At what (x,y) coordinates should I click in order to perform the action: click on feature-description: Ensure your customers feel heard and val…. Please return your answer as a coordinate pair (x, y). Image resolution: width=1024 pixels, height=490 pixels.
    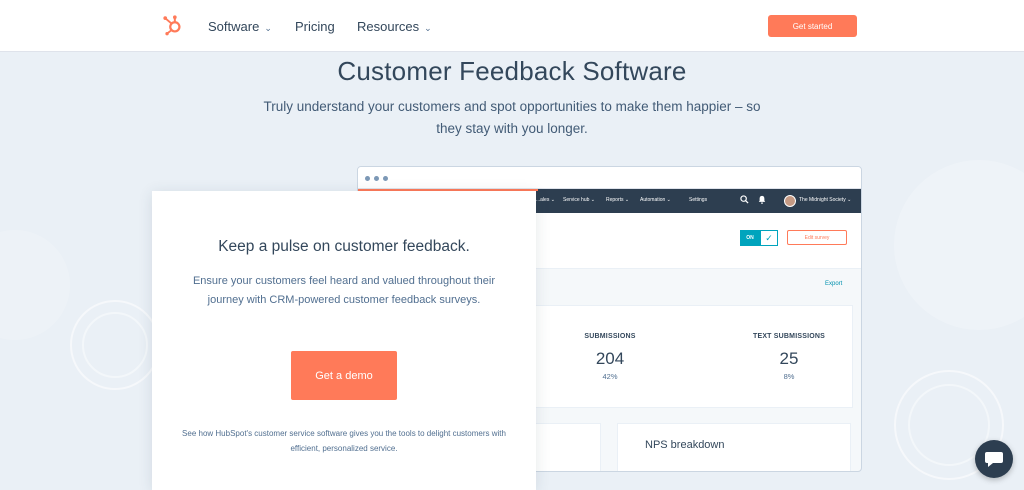
    Looking at the image, I should click on (344, 290).